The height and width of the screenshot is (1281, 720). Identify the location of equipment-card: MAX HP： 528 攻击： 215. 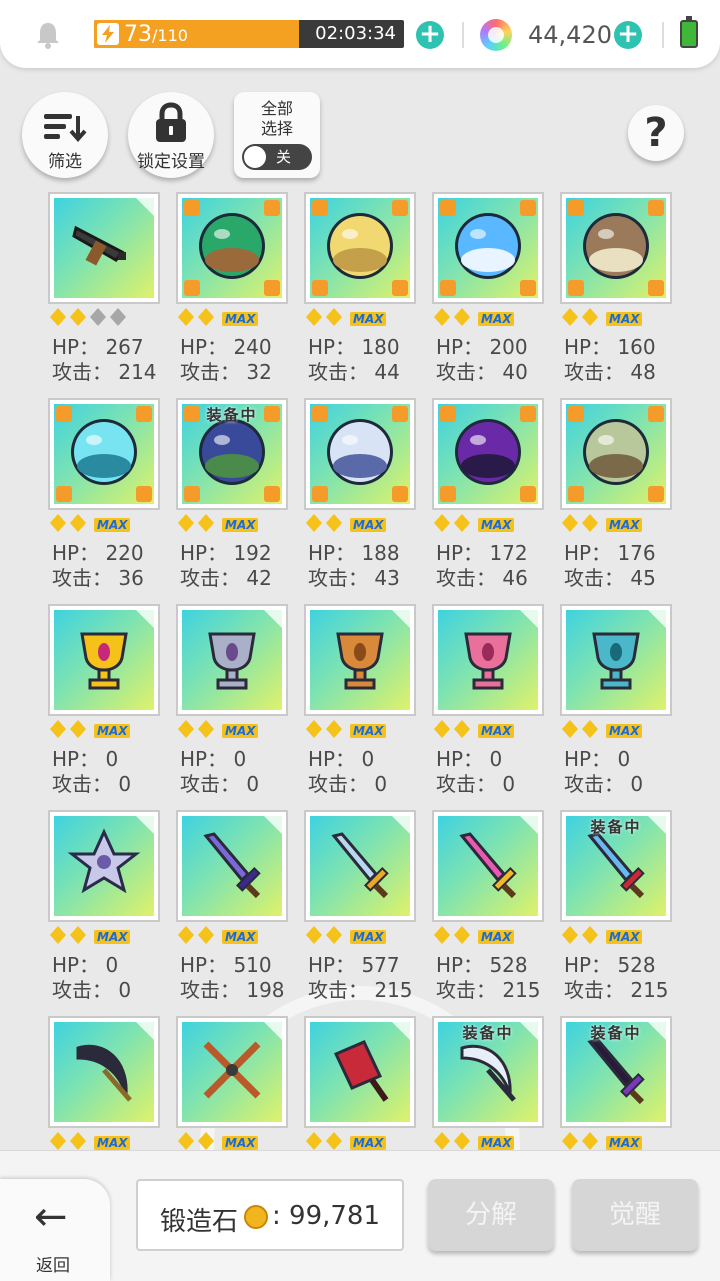
(488, 910).